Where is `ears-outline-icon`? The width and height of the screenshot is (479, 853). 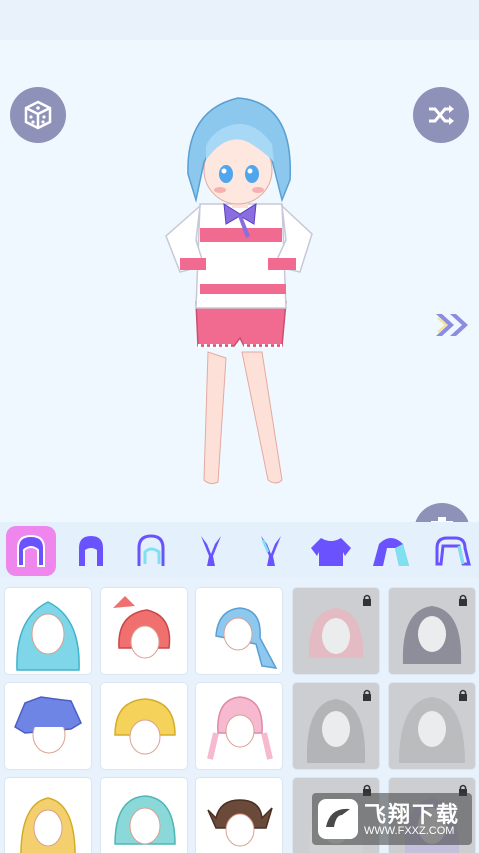
ears-outline-icon is located at coordinates (271, 551).